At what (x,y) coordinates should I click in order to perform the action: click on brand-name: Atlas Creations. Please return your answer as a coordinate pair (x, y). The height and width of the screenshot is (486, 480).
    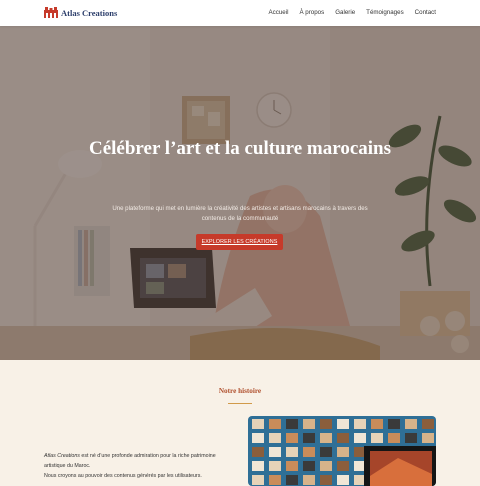
    Looking at the image, I should click on (89, 12).